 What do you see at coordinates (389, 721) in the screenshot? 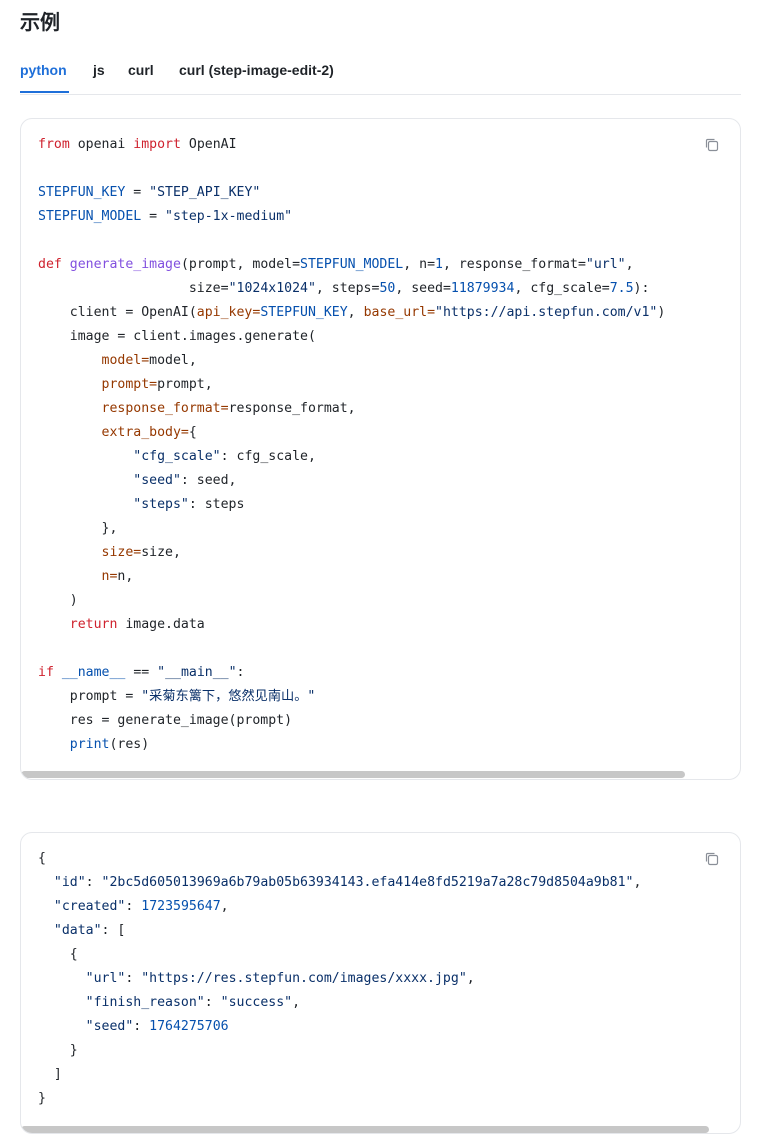
I see `code-line: res = generate_image(prompt)` at bounding box center [389, 721].